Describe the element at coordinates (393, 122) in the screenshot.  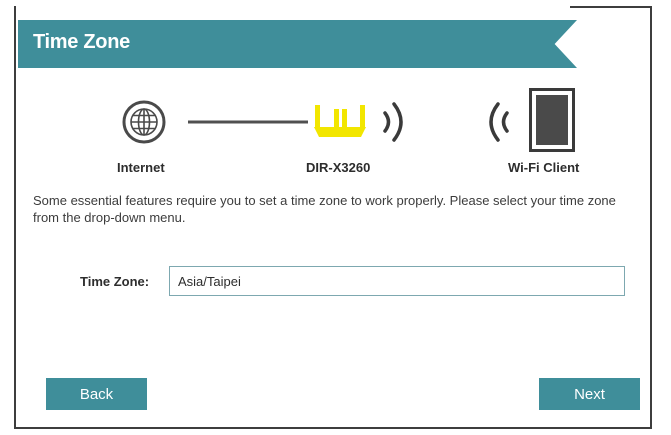
I see `wifi-waves-icon` at that location.